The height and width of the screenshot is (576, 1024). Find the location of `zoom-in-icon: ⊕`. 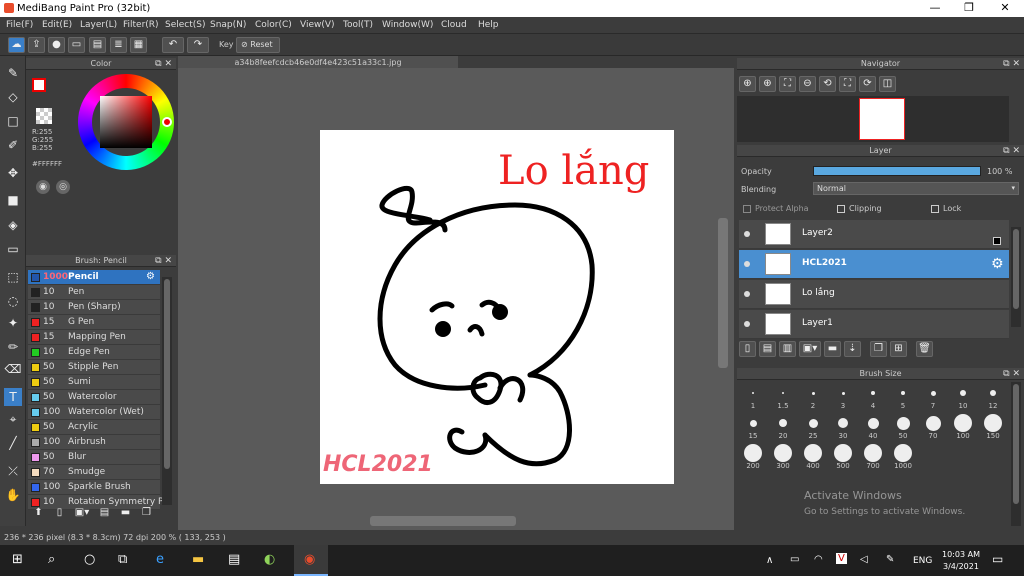

zoom-in-icon: ⊕ is located at coordinates (747, 84).